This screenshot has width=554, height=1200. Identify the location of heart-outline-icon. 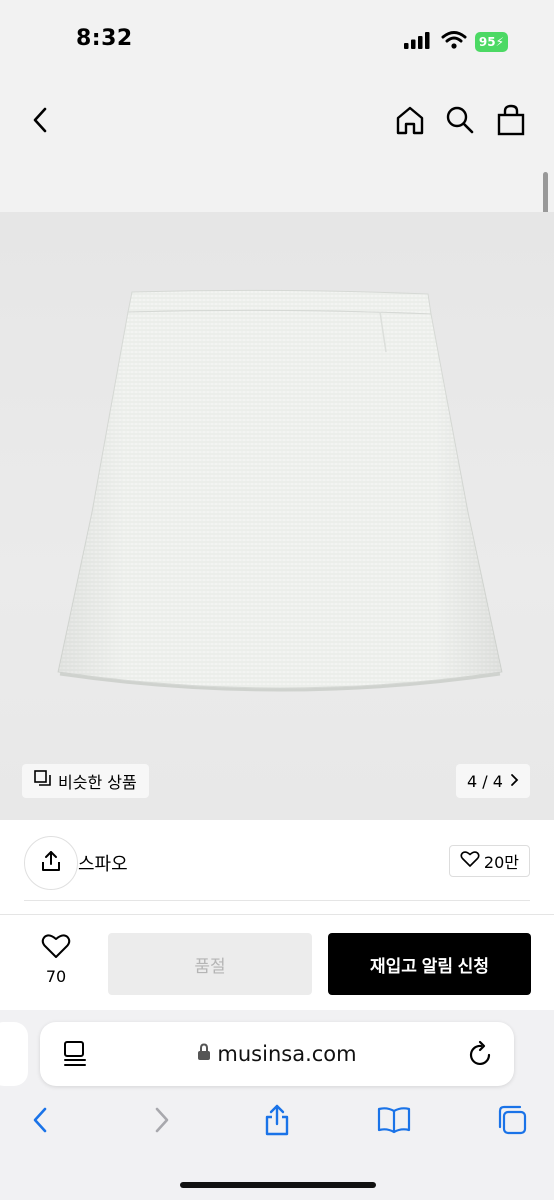
(470, 861).